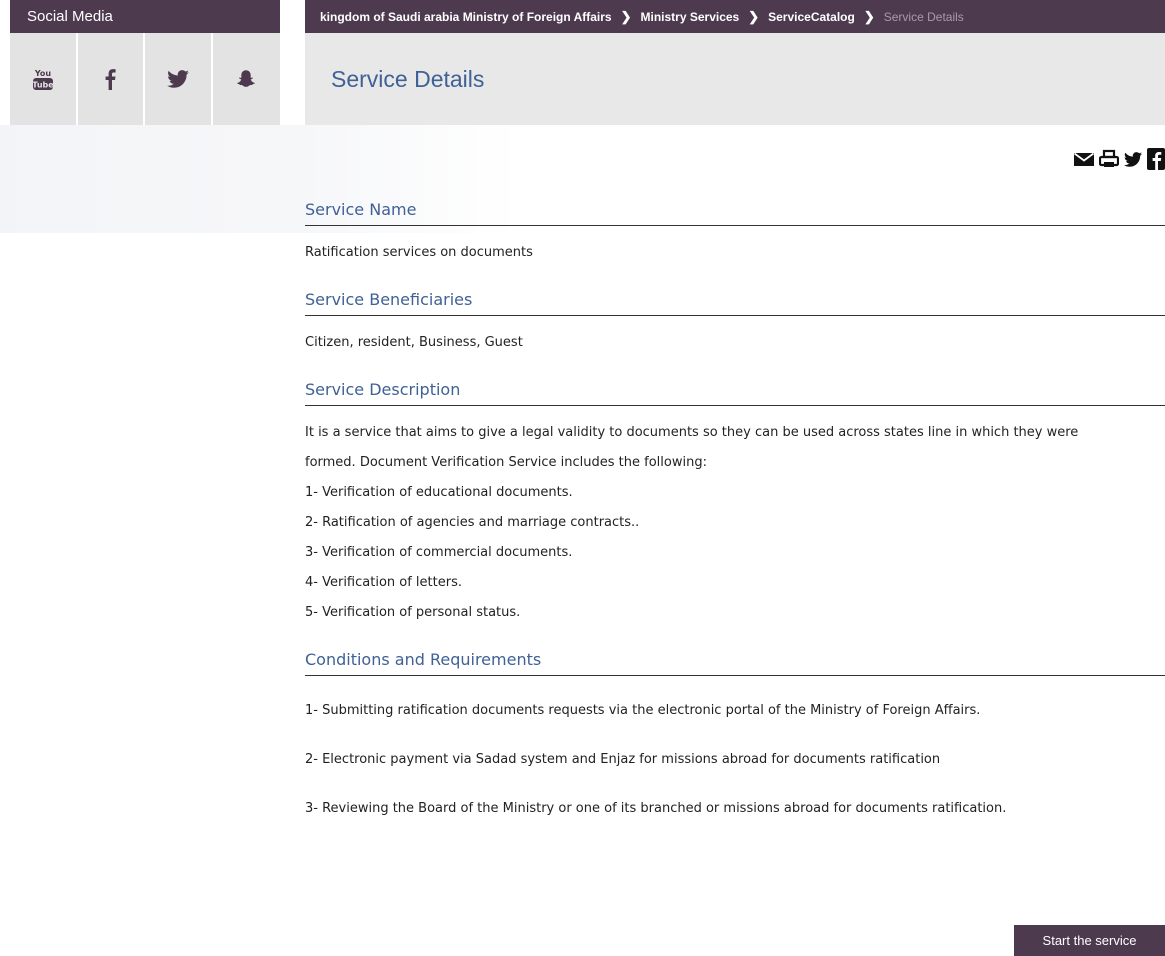 The width and height of the screenshot is (1165, 956). I want to click on social-media-sidebar: Social Media You Tube, so click(145, 62).